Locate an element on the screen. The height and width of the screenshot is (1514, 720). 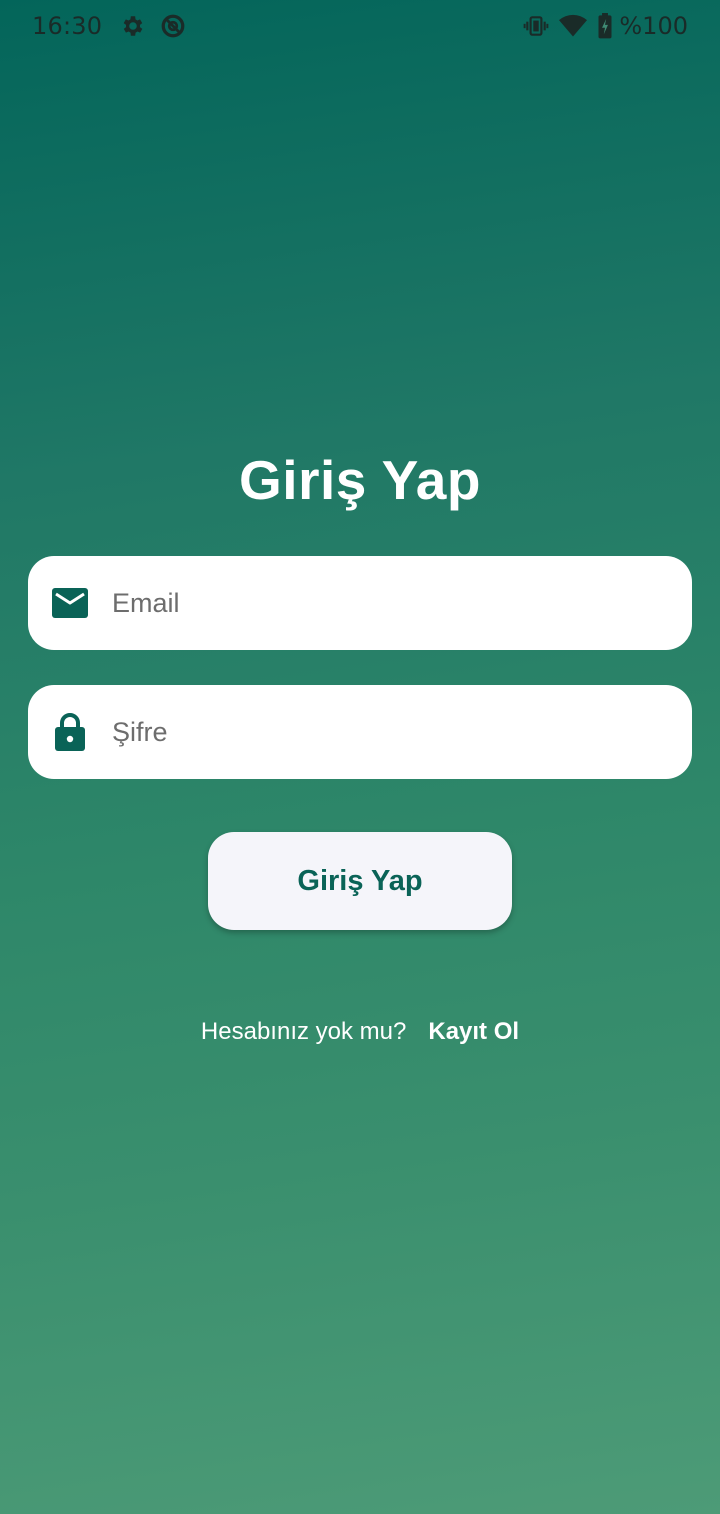
battery-charging-icon is located at coordinates (605, 26).